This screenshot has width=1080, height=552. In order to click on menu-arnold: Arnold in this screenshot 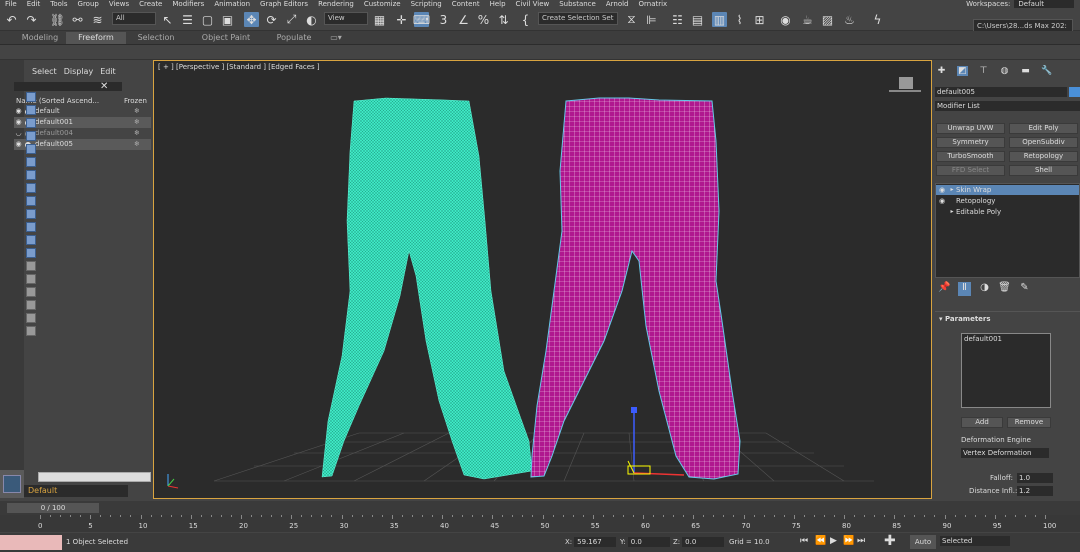, I will do `click(617, 4)`.